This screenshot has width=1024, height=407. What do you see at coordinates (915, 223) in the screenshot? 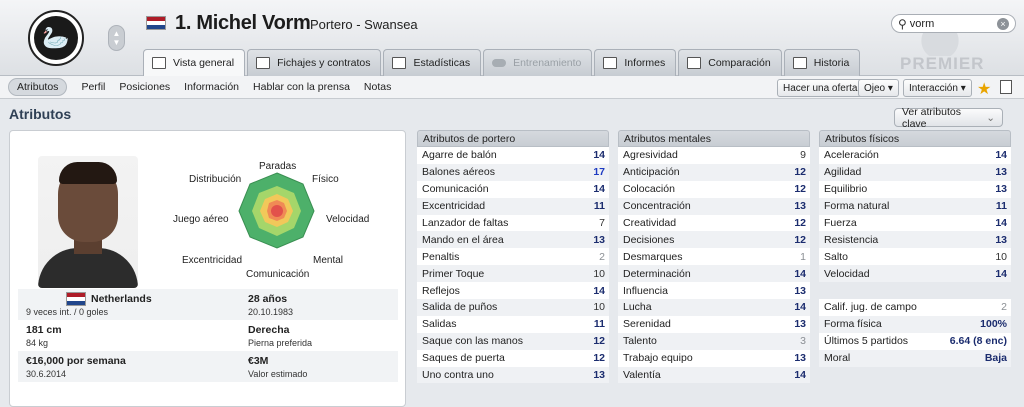
I see `attribute-row: Fuerza 14` at bounding box center [915, 223].